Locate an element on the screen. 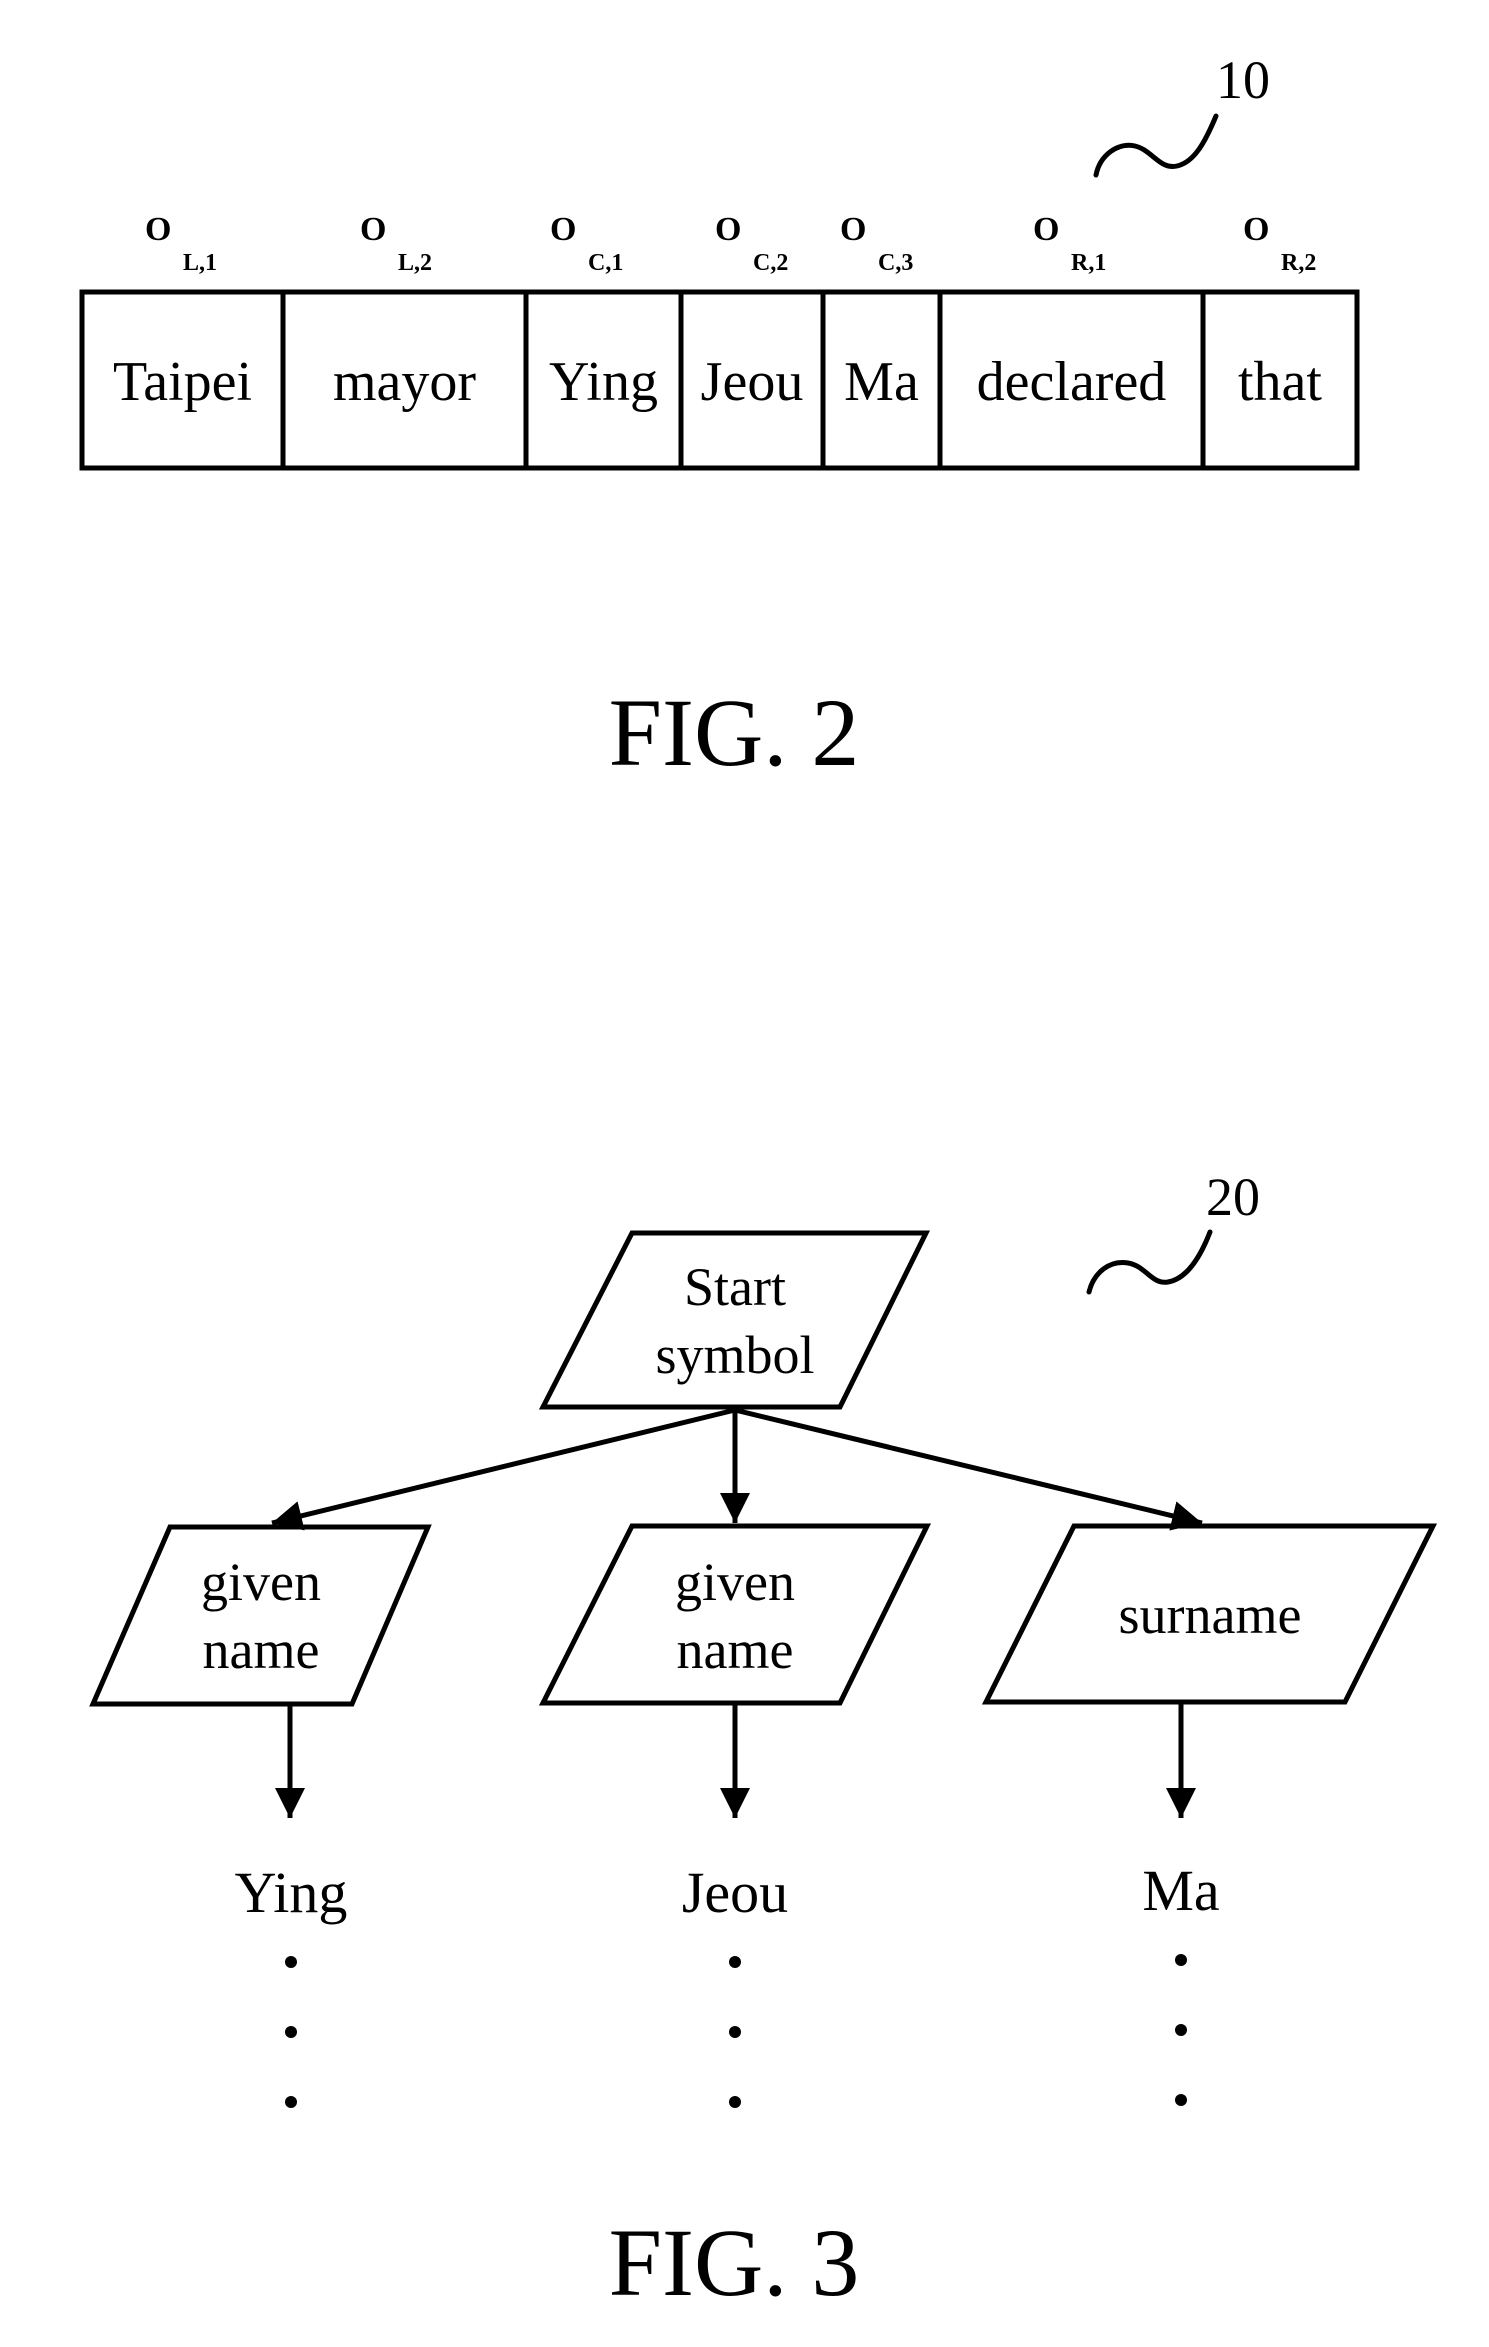  child-node-given-name-2: given name is located at coordinates (735, 1614).